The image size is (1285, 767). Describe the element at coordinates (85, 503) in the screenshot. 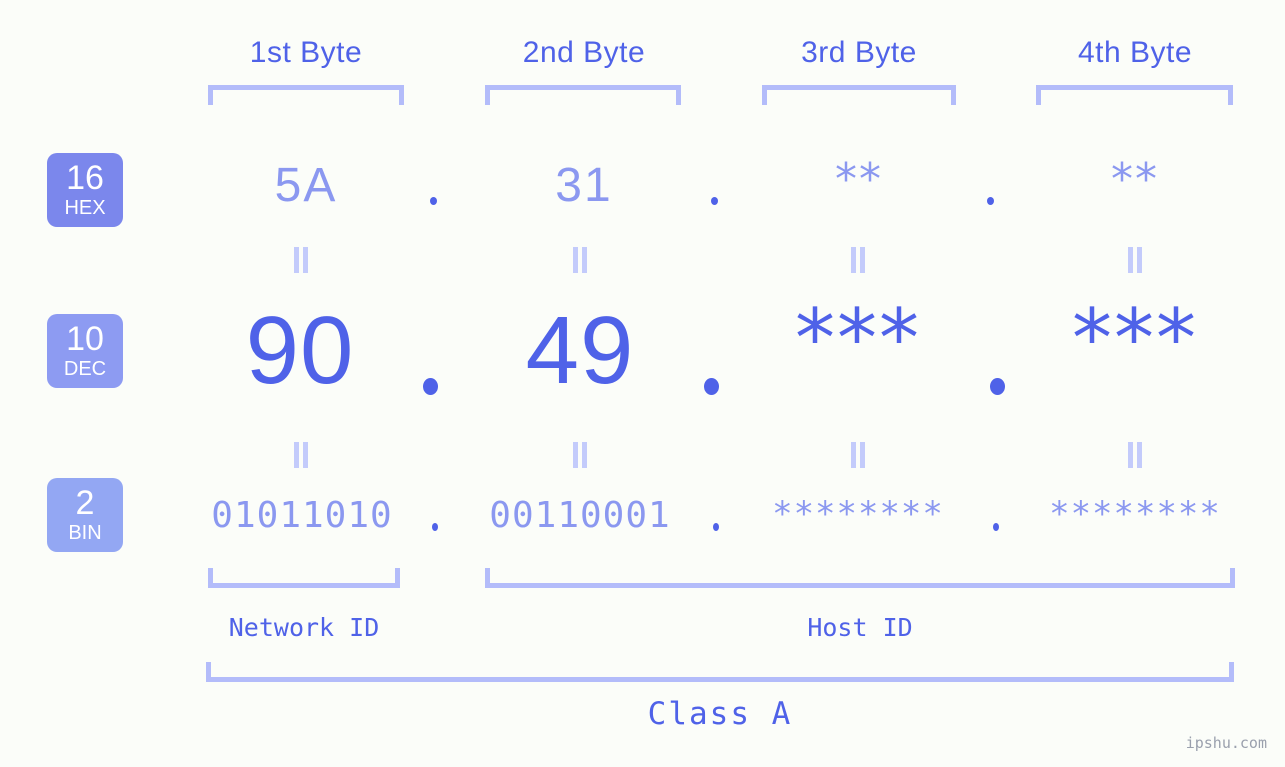

I see `base-badge-bin-number: 2` at that location.